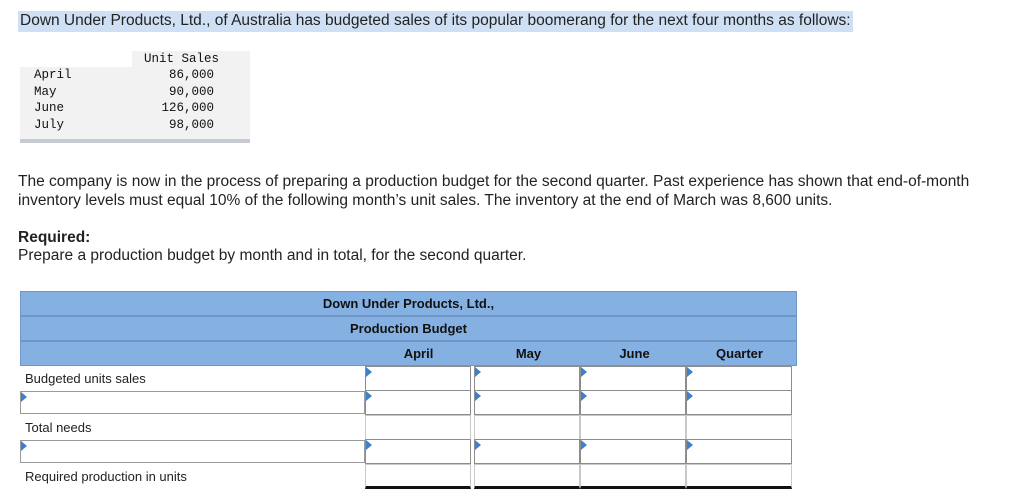 The height and width of the screenshot is (501, 1024). I want to click on budget-company-name: Down Under Products, Ltd.,, so click(408, 303).